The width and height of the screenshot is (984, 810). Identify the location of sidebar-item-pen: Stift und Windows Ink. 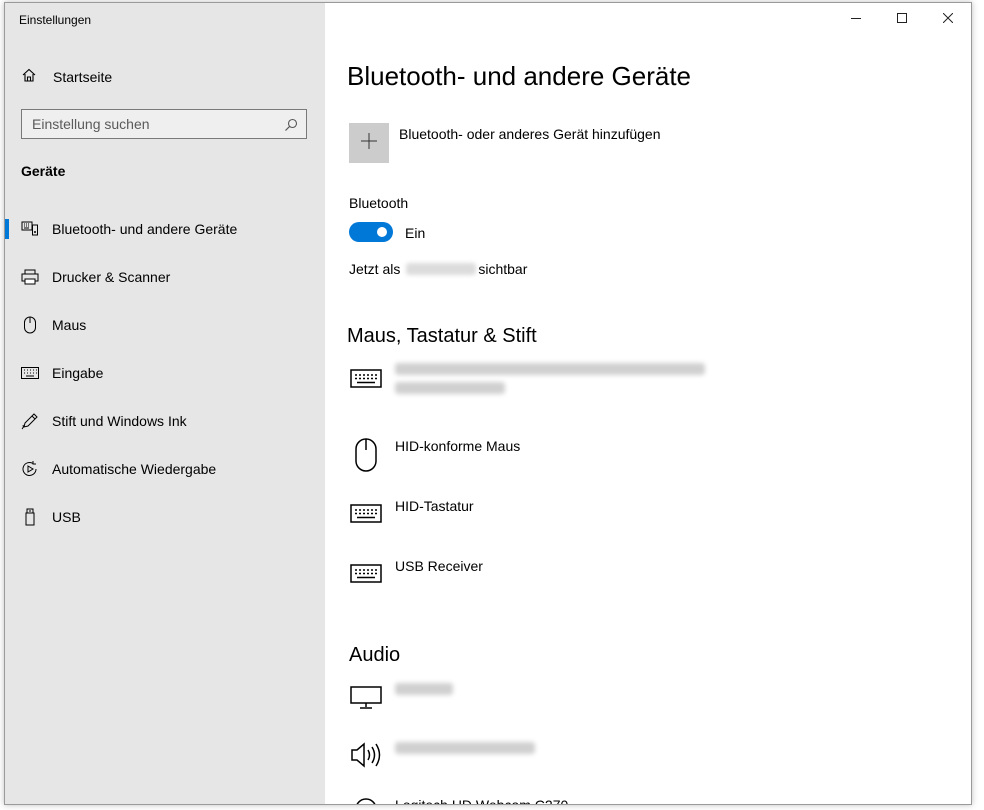
(165, 421).